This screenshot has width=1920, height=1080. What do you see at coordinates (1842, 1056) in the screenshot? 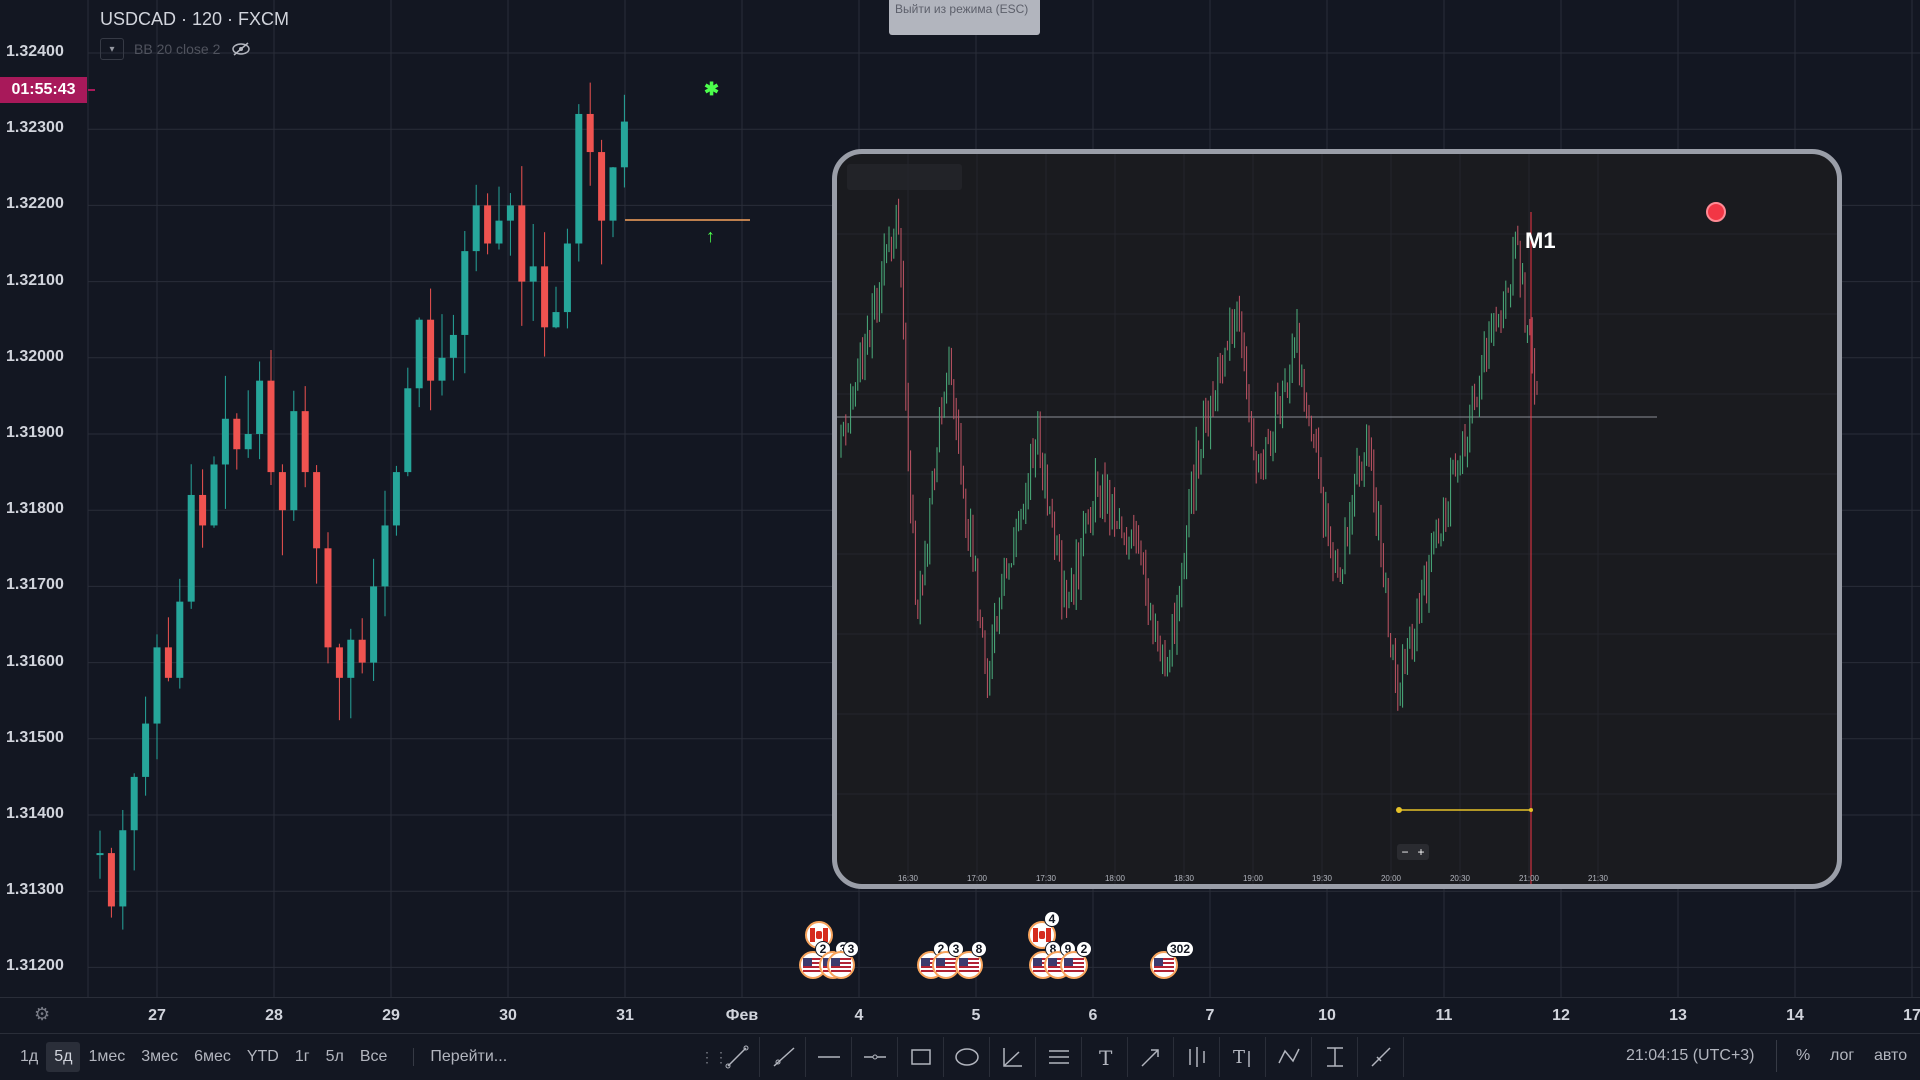
I see `log-button: лог` at bounding box center [1842, 1056].